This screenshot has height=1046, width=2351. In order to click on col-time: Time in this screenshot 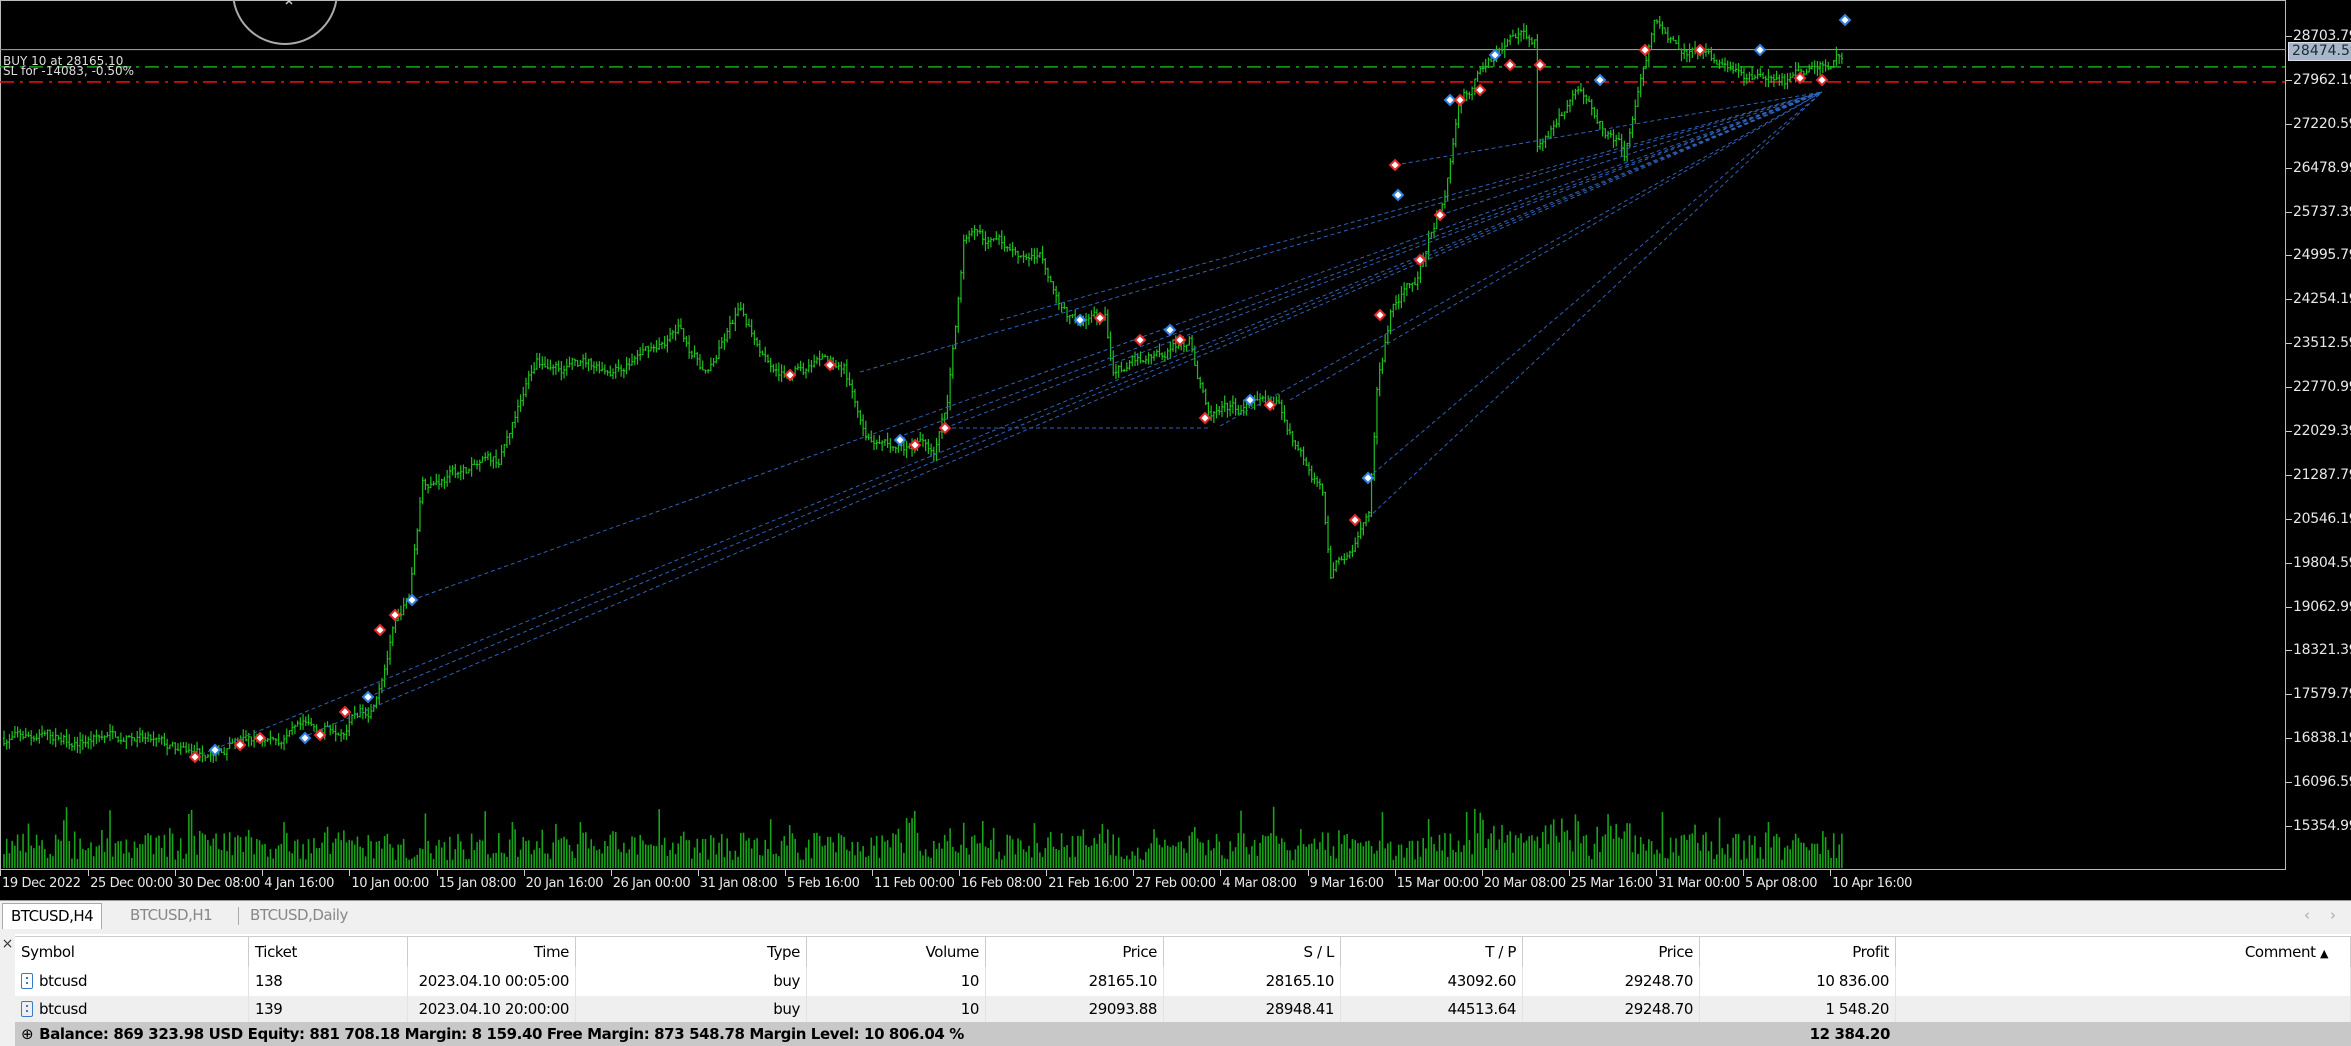, I will do `click(492, 952)`.